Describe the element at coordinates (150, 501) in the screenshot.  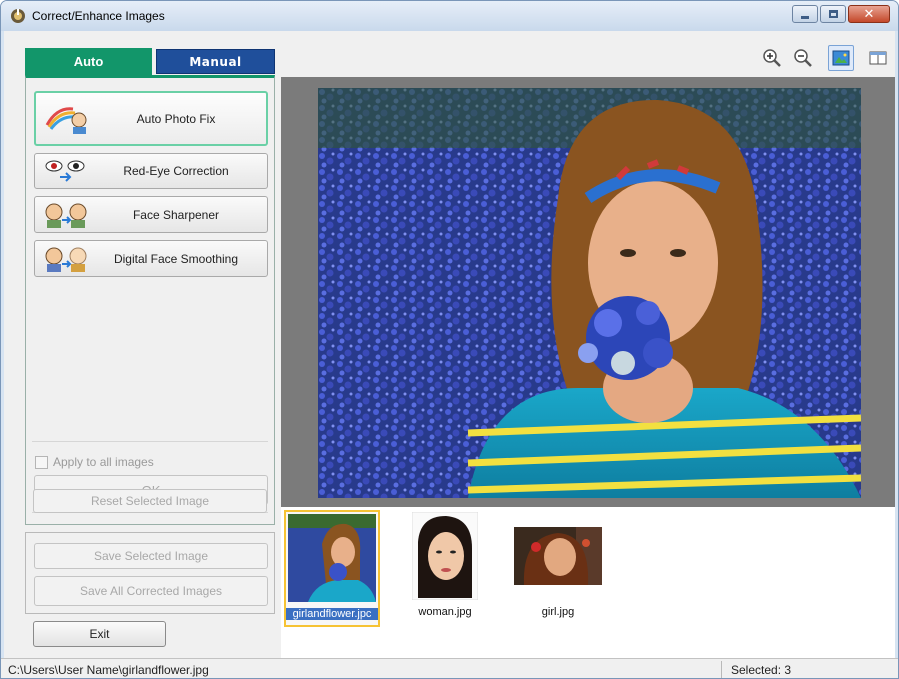
I see `reset-selected-image-button: Reset Selected Image` at that location.